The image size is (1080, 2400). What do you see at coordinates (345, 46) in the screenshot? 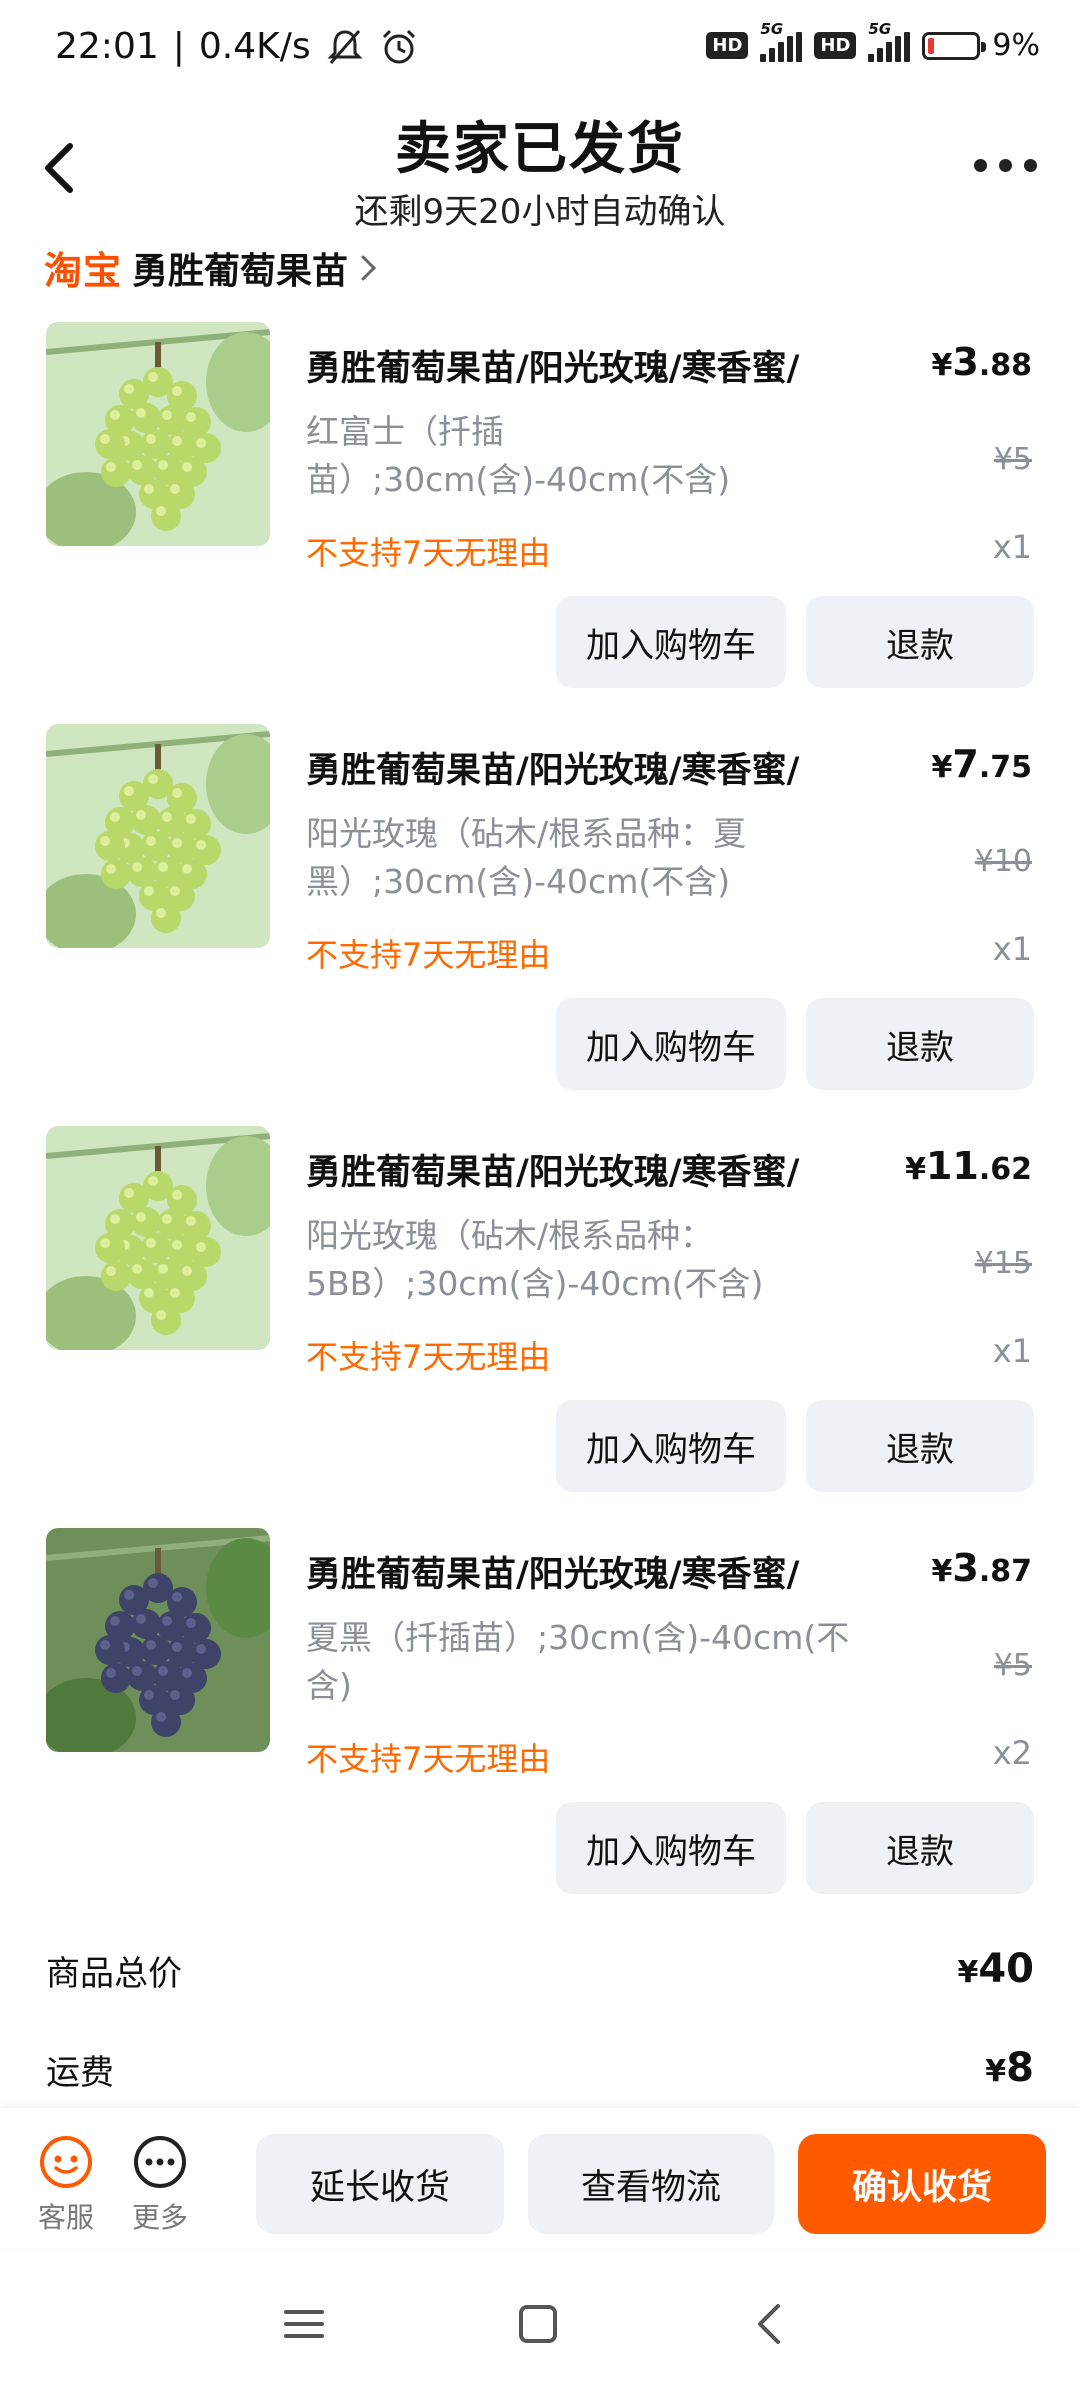
I see `mute-bell-icon` at bounding box center [345, 46].